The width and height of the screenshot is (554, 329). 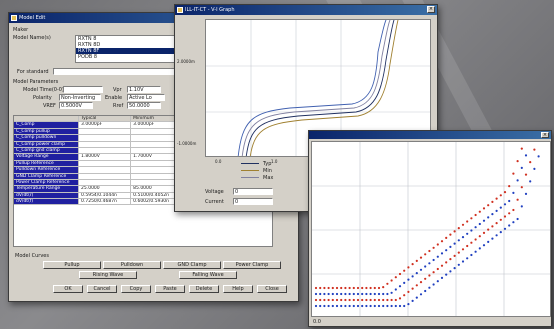 I want to click on enable-label: Enable, so click(x=114, y=98).